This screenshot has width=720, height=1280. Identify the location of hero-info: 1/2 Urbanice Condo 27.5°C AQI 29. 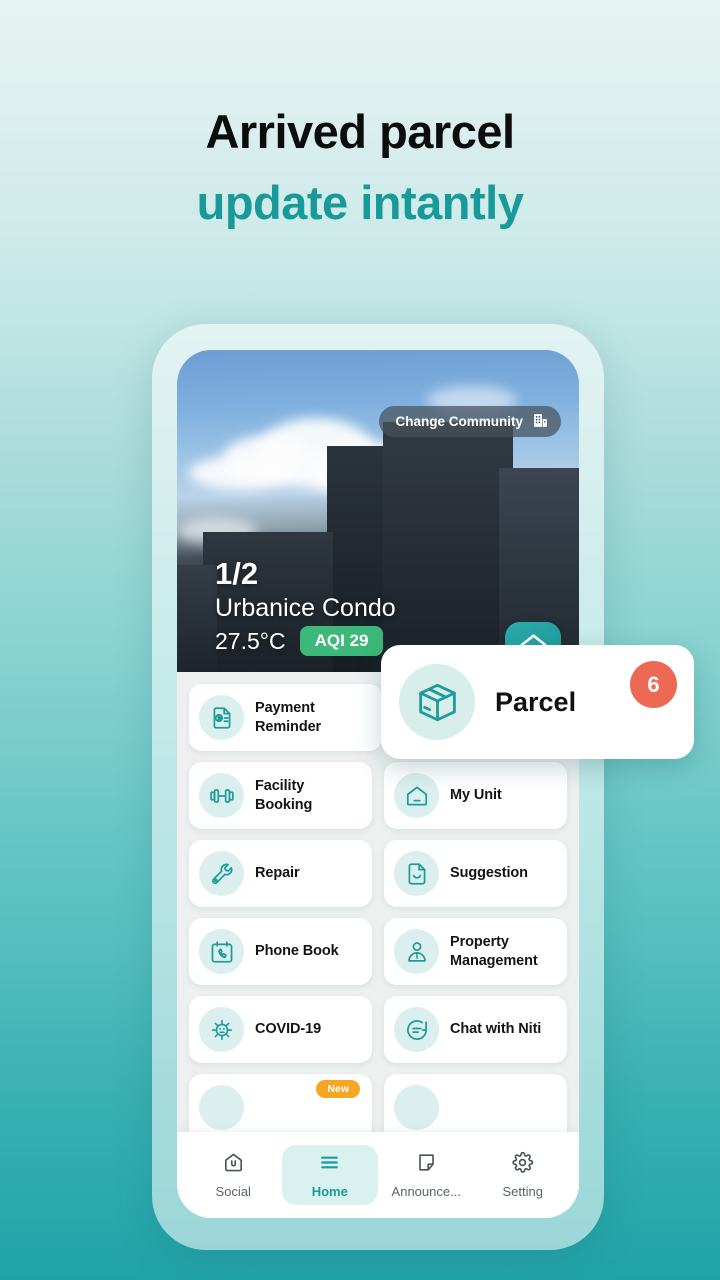
(305, 607).